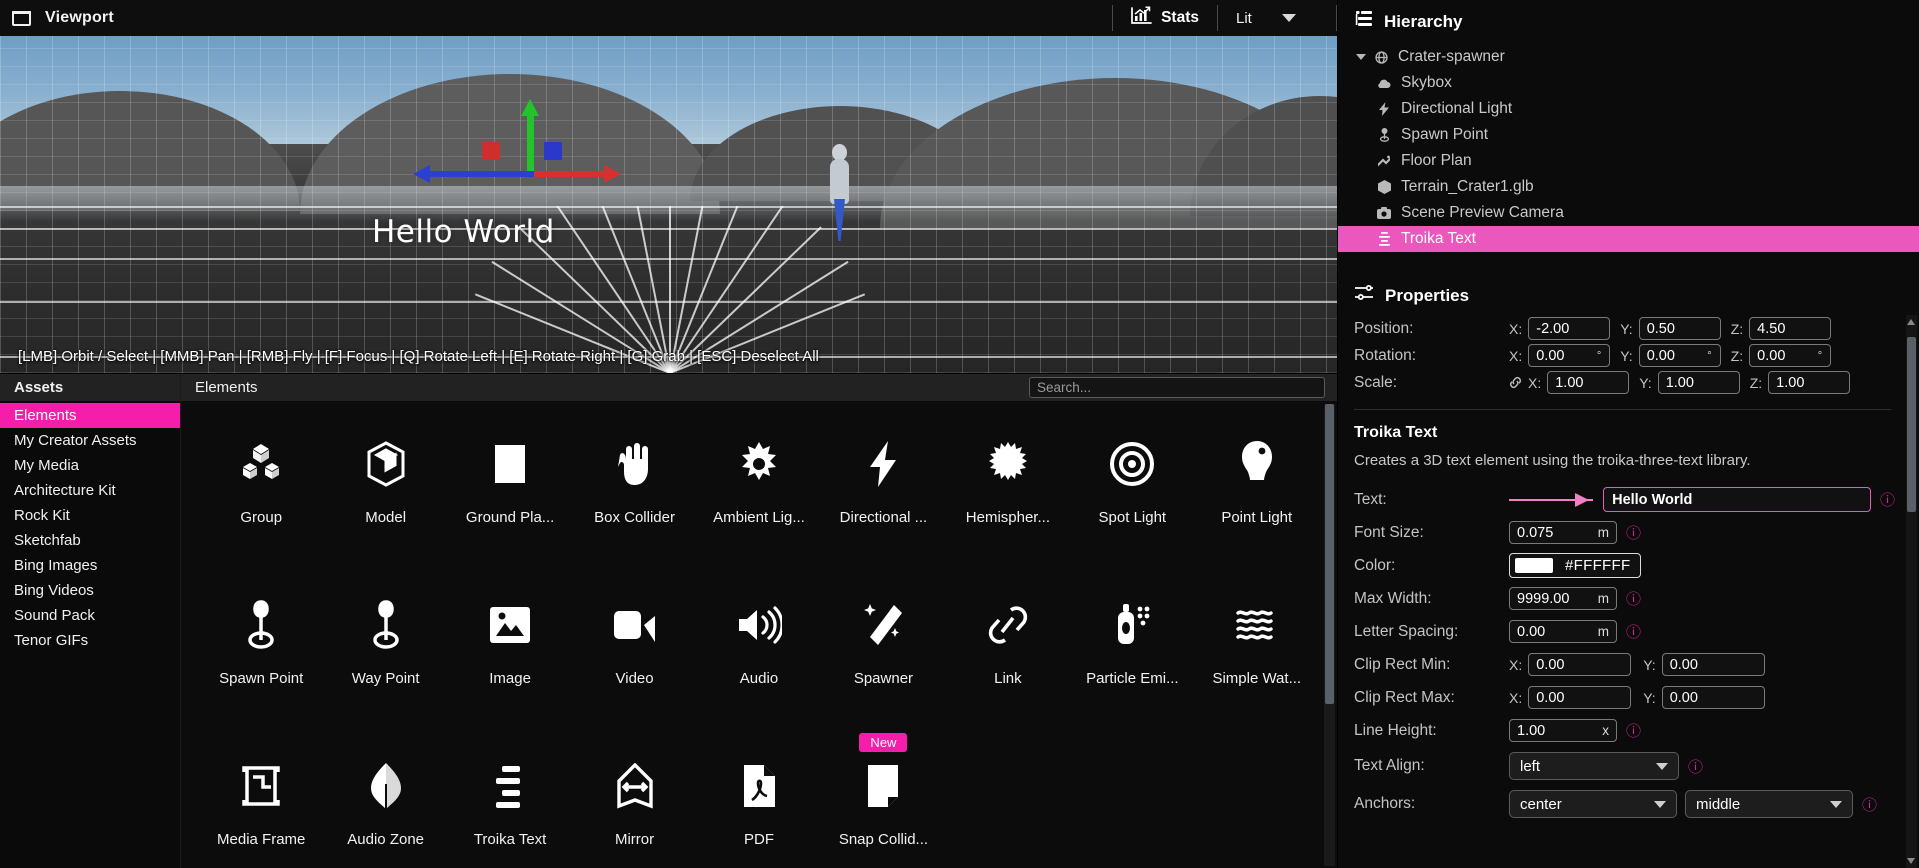 Image resolution: width=1919 pixels, height=868 pixels. I want to click on font-size-input, so click(1563, 532).